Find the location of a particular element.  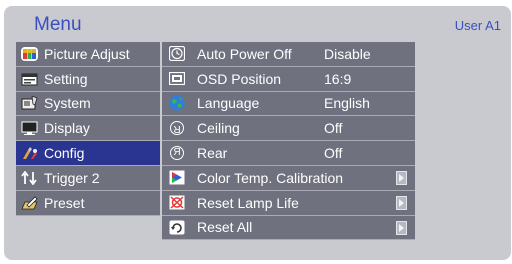

menu-item-label: Display is located at coordinates (67, 128).